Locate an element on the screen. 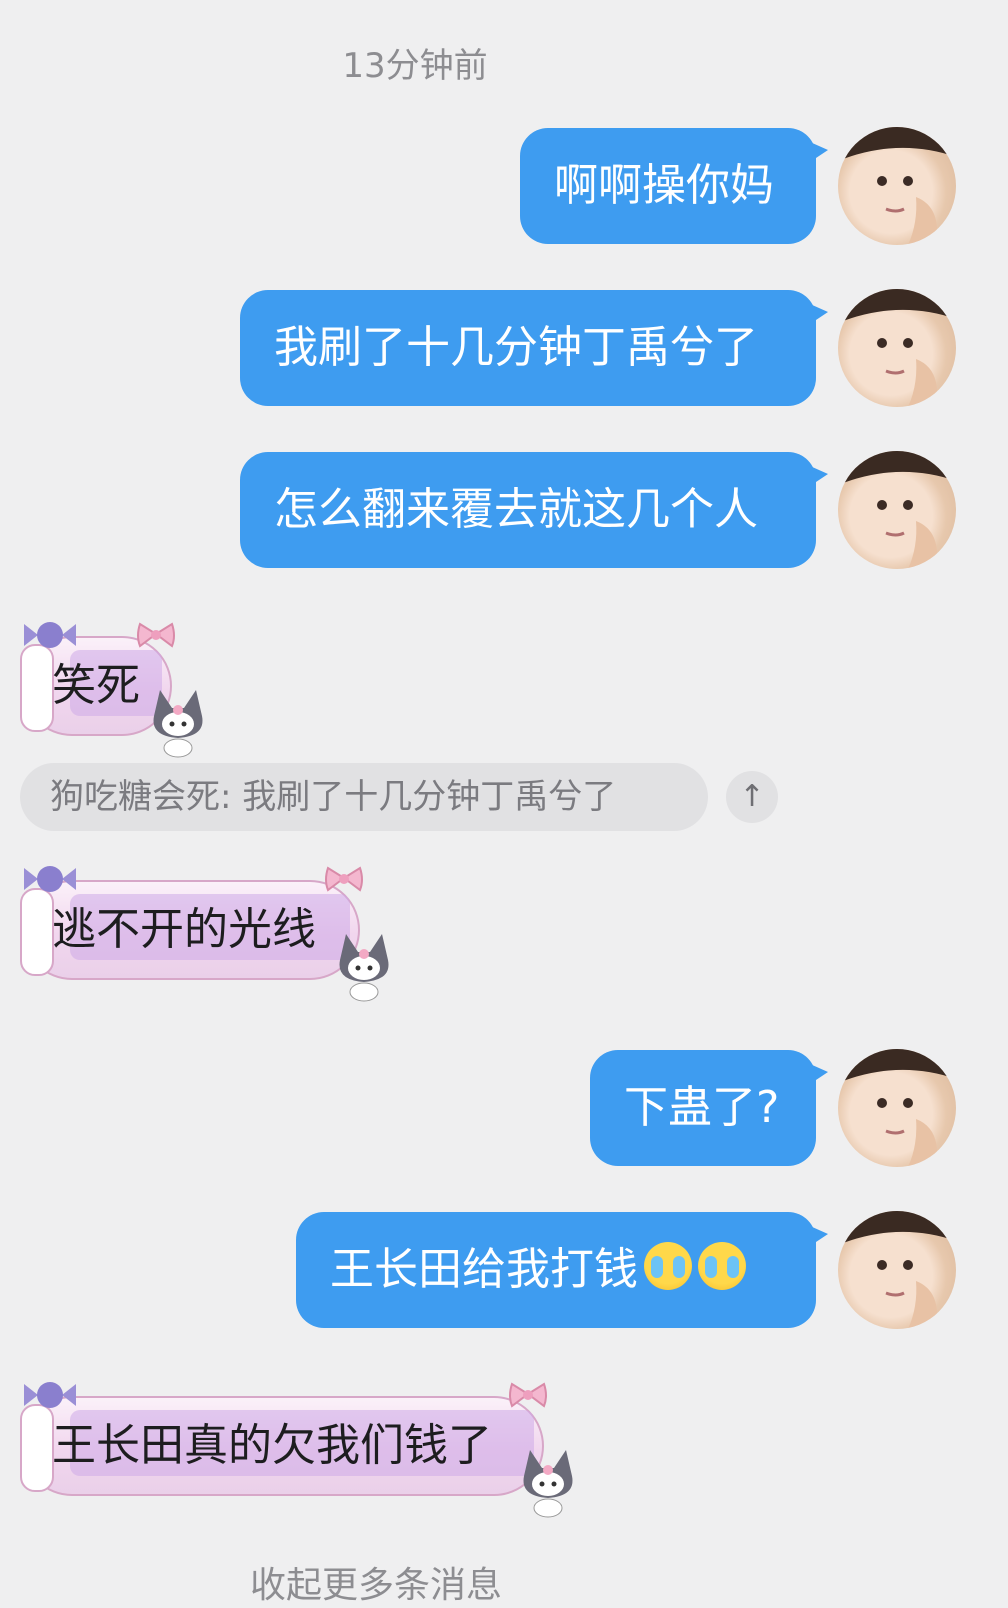 Image resolution: width=1008 pixels, height=1608 pixels. outgoing-message-bubble: 王长田给我打钱 is located at coordinates (562, 1270).